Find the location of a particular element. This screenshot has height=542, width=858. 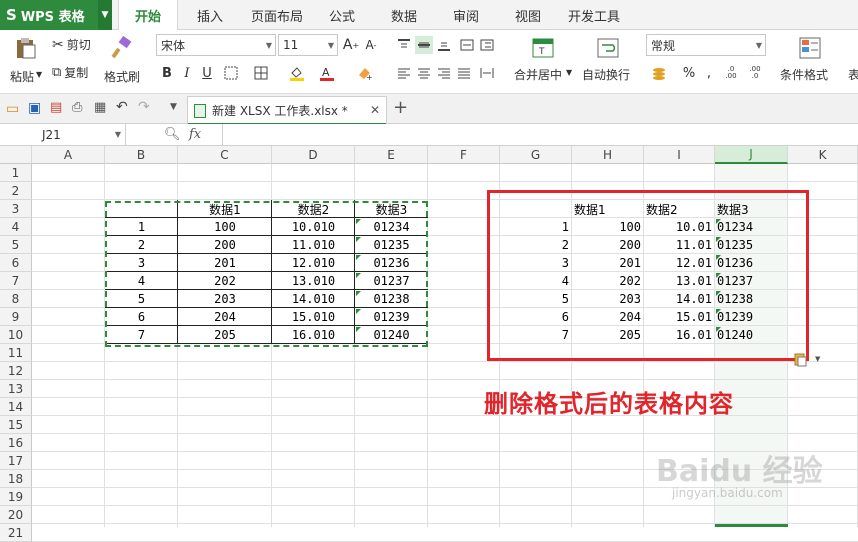

format-painter-button: 格式刷 is located at coordinates (124, 62).